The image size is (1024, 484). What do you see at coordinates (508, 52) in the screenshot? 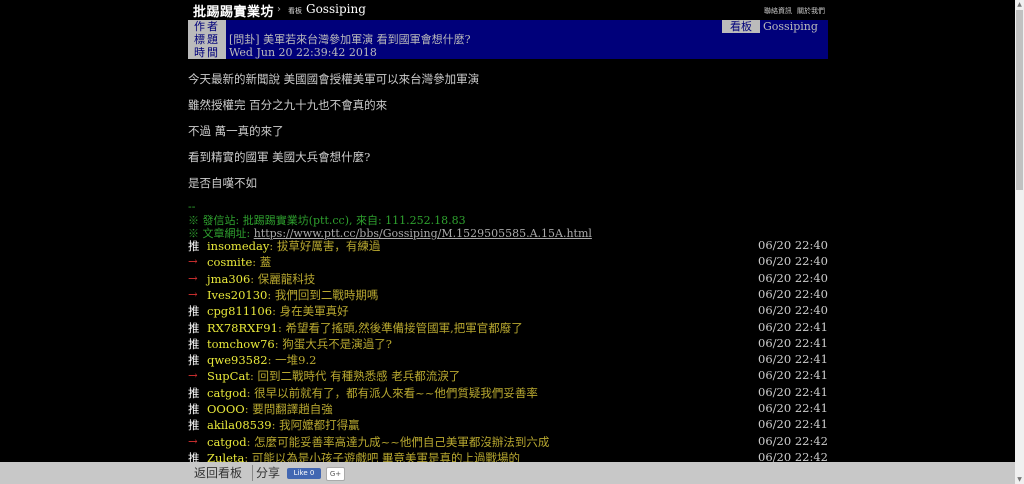
I see `meta-time-row: 時間 Wed Jun 20 22:39:42 2018` at bounding box center [508, 52].